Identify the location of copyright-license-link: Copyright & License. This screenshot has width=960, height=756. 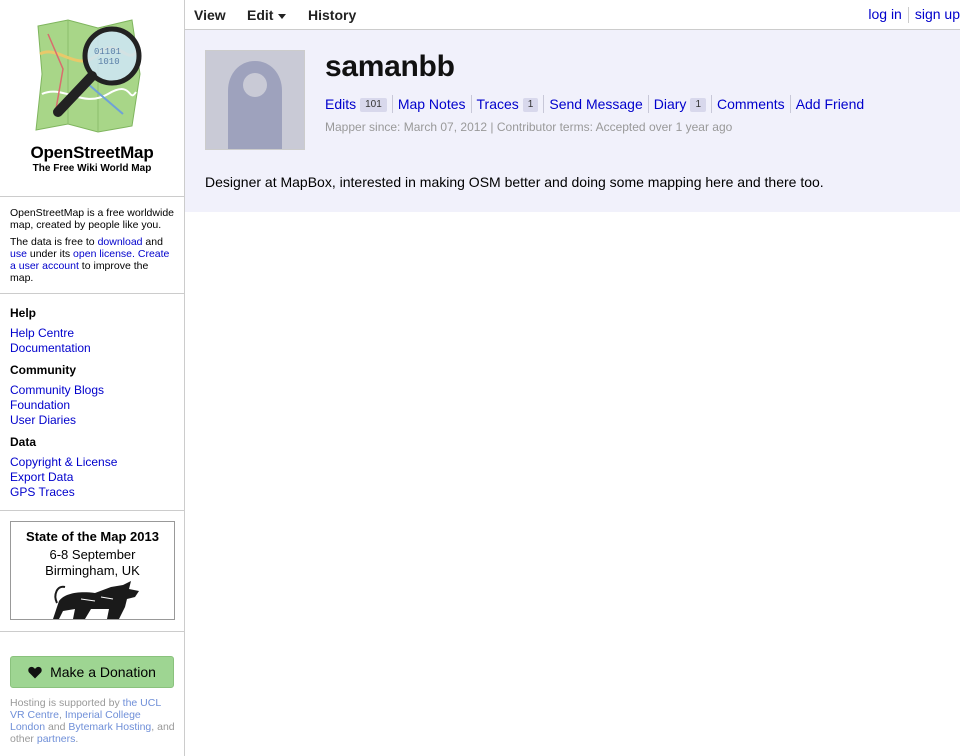
(63, 462).